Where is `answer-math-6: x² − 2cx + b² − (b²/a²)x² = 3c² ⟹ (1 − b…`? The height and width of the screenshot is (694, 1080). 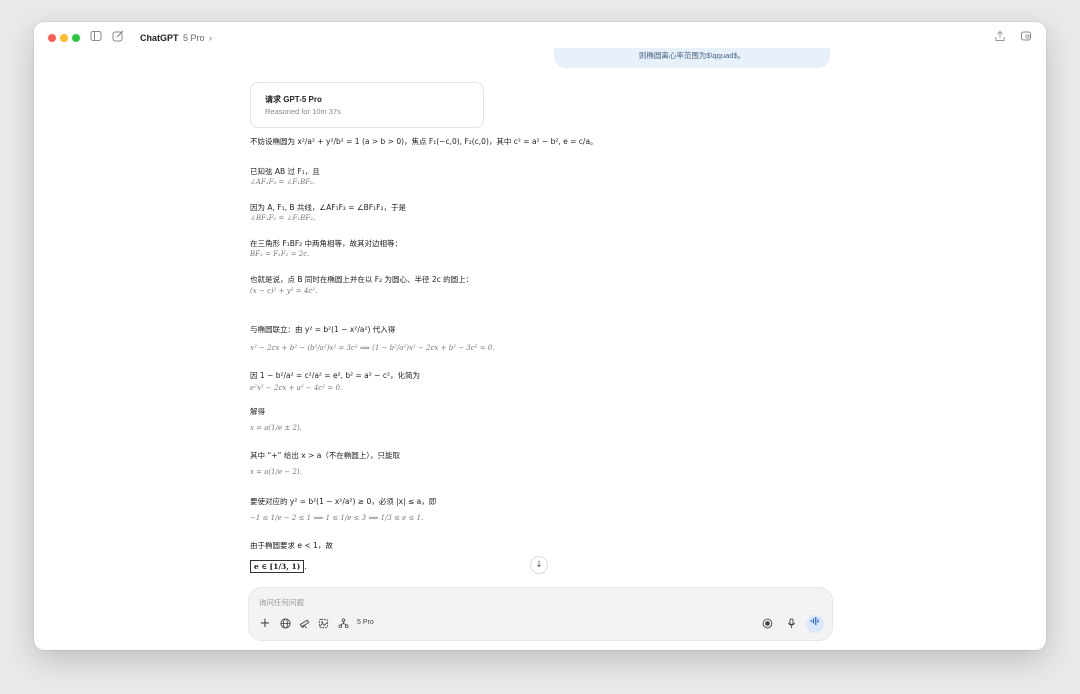
answer-math-6: x² − 2cx + b² − (b²/a²)x² = 3c² ⟹ (1 − b… is located at coordinates (372, 348).